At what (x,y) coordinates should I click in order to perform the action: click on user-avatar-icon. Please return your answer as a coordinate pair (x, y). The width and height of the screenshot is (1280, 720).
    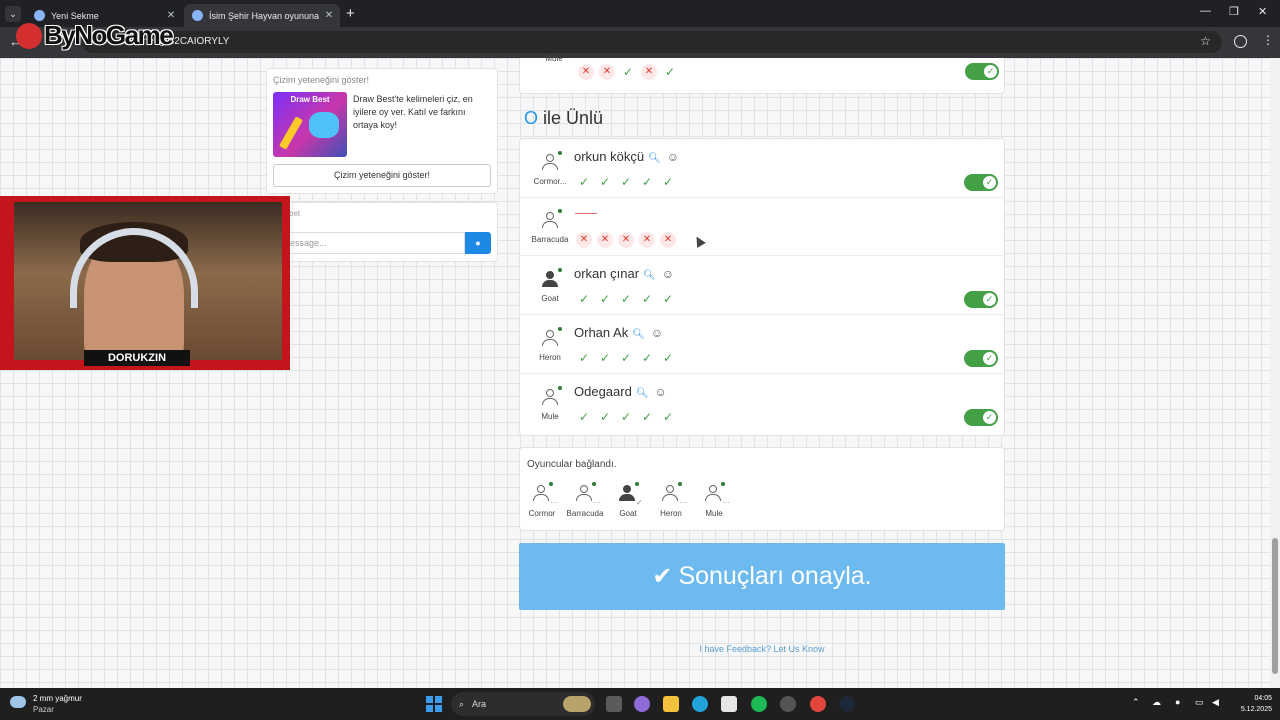
    Looking at the image, I should click on (541, 493).